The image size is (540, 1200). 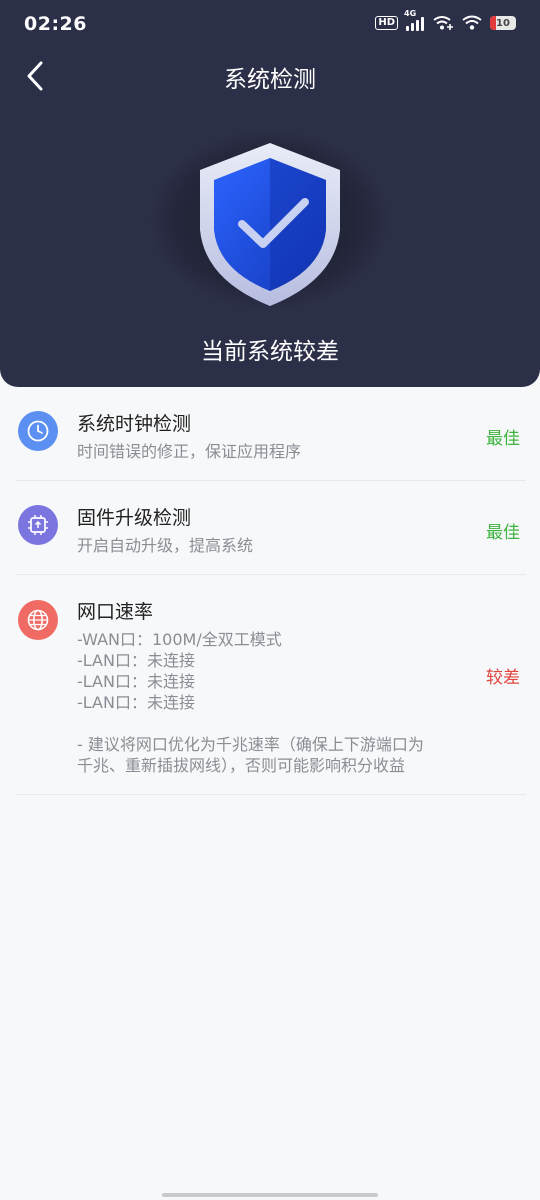 I want to click on hd-icon: HD, so click(x=386, y=23).